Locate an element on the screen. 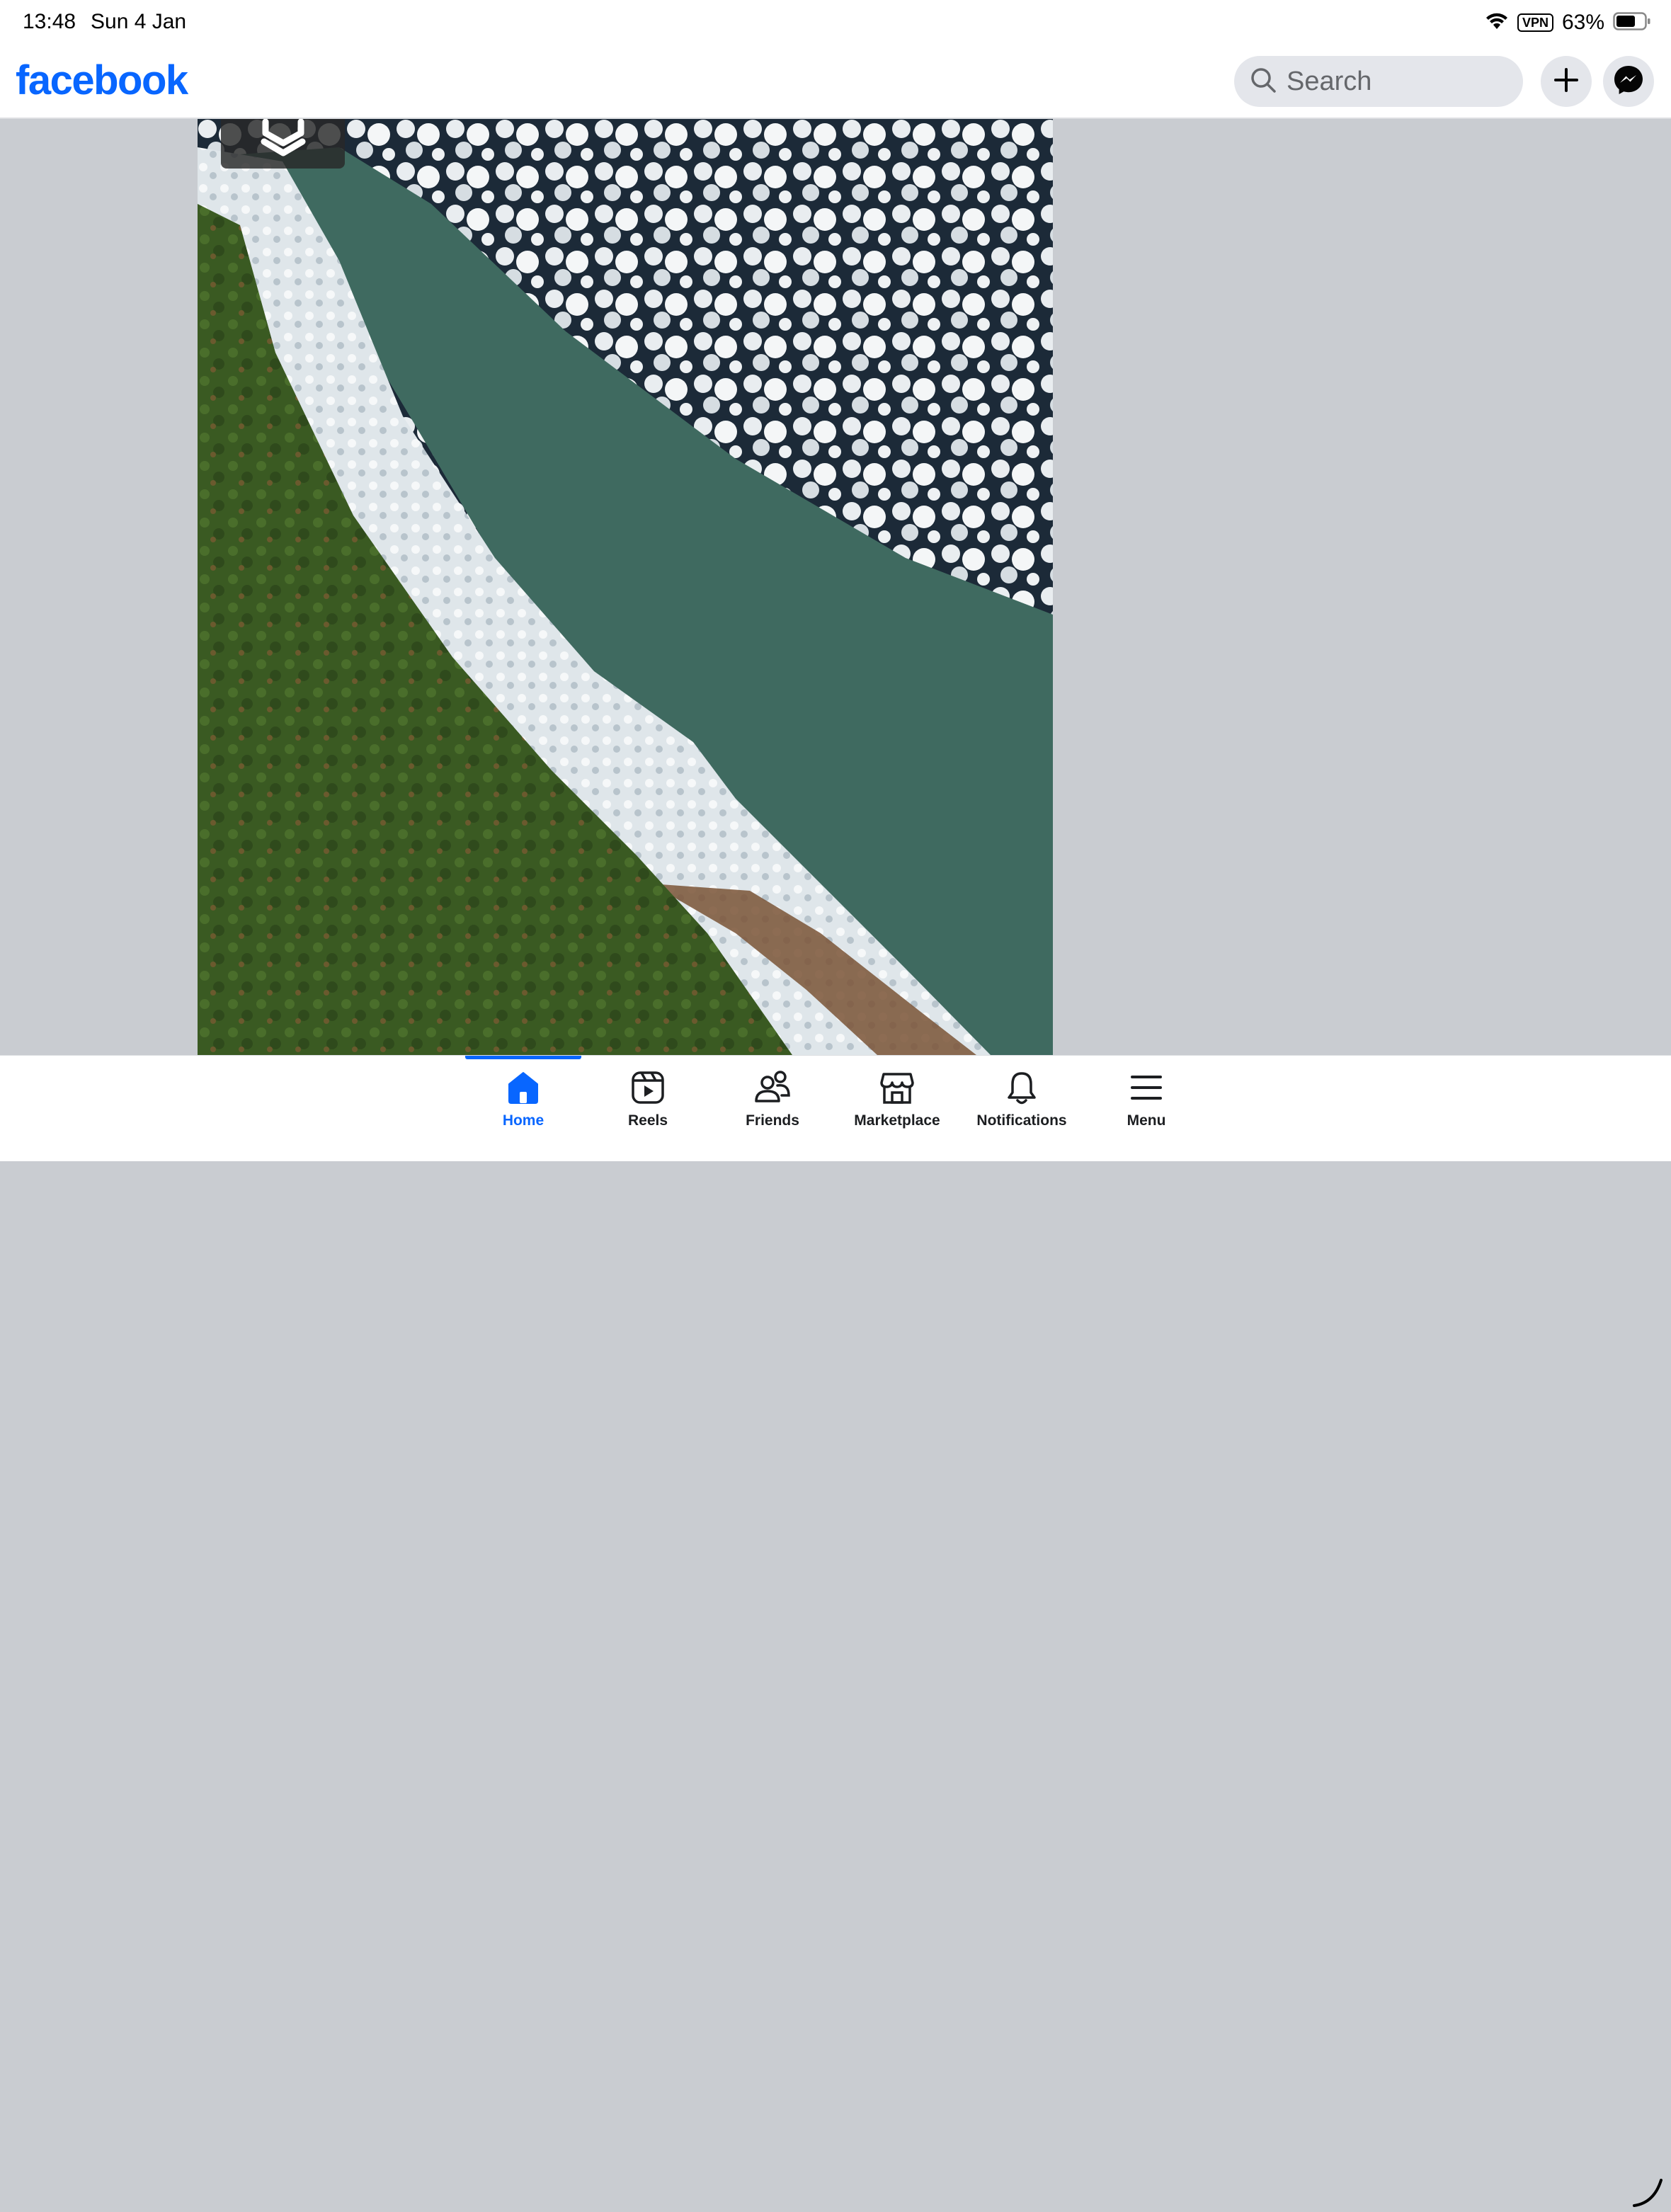  tab-notifications-label: Notifications is located at coordinates (1021, 1120).